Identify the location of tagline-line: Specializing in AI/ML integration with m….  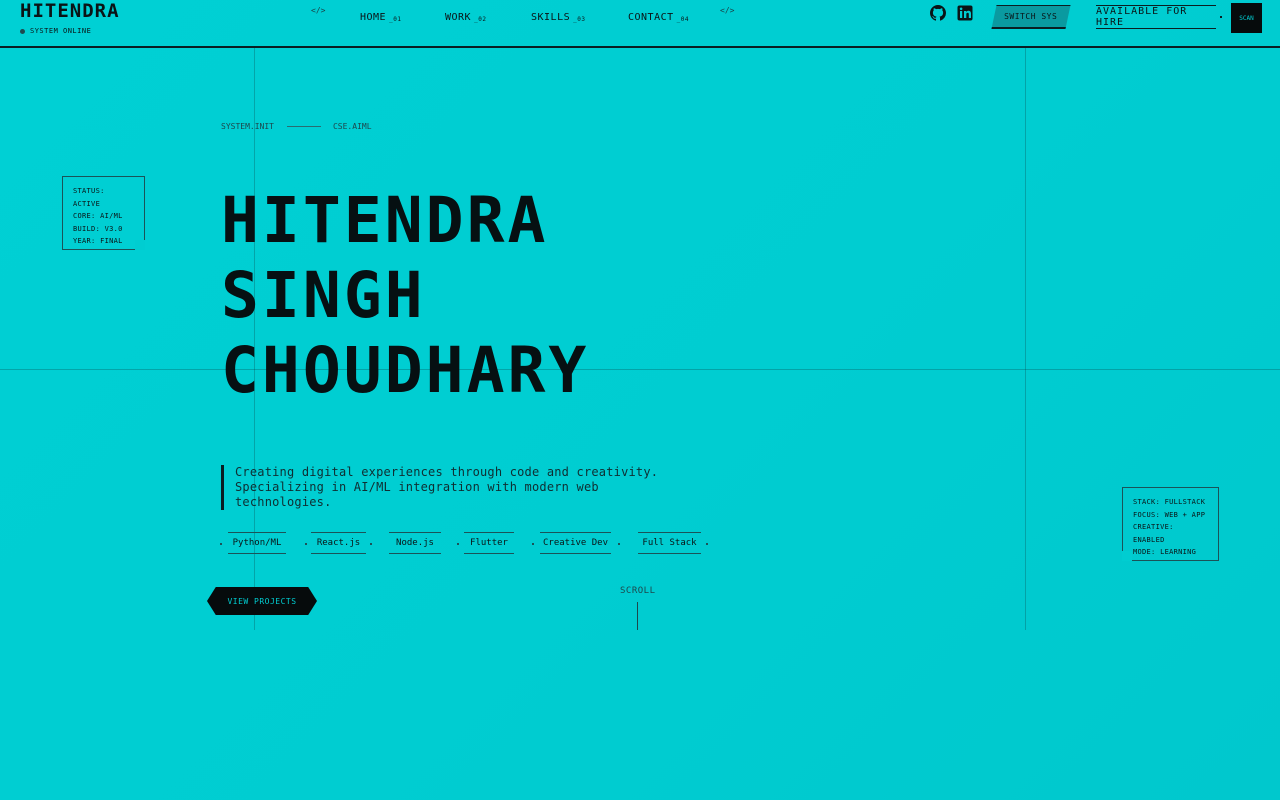
(417, 487).